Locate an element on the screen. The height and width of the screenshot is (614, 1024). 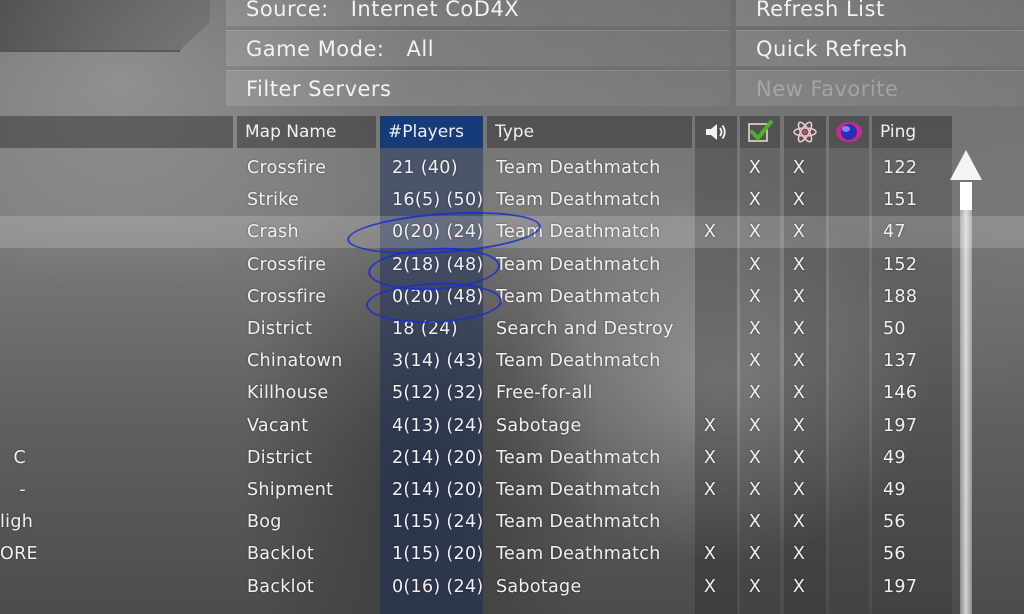
filter-servers-button: Filter Servers is located at coordinates (478, 88).